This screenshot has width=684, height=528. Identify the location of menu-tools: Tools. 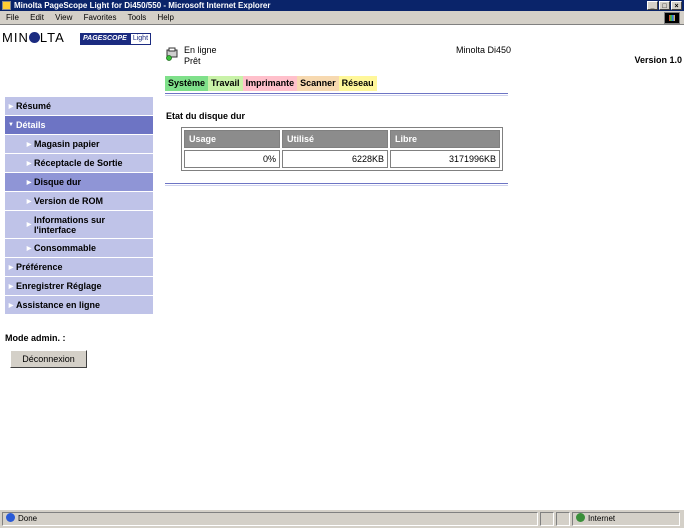
(137, 17).